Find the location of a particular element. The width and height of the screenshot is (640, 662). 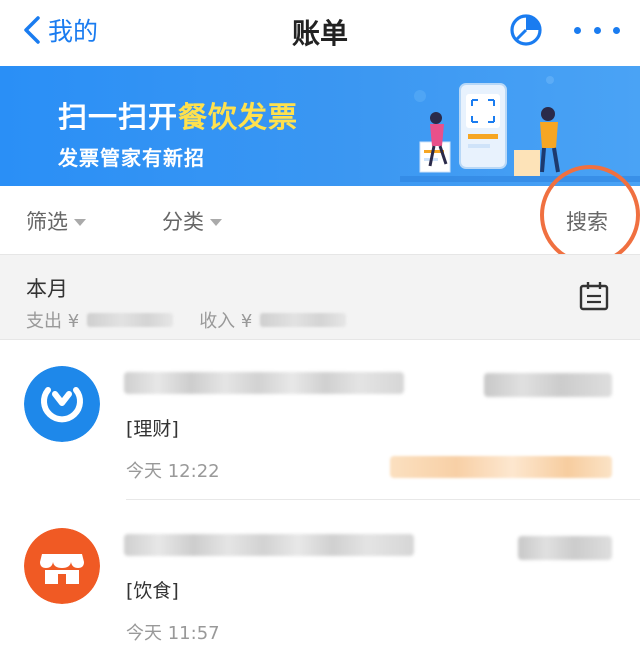

item-category: [理财] is located at coordinates (152, 429).